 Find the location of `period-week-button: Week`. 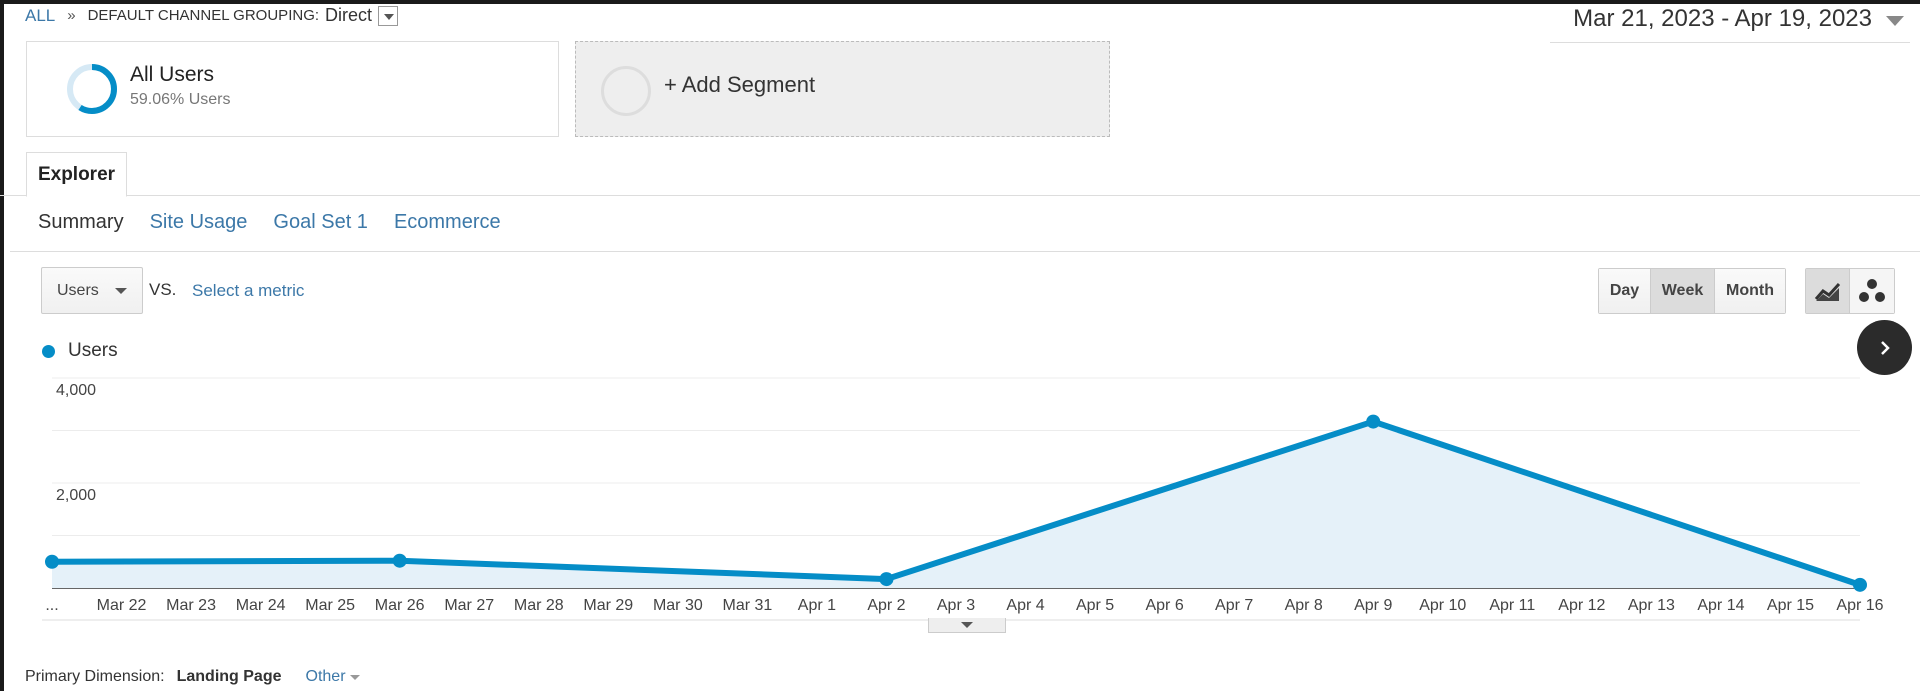

period-week-button: Week is located at coordinates (1683, 291).